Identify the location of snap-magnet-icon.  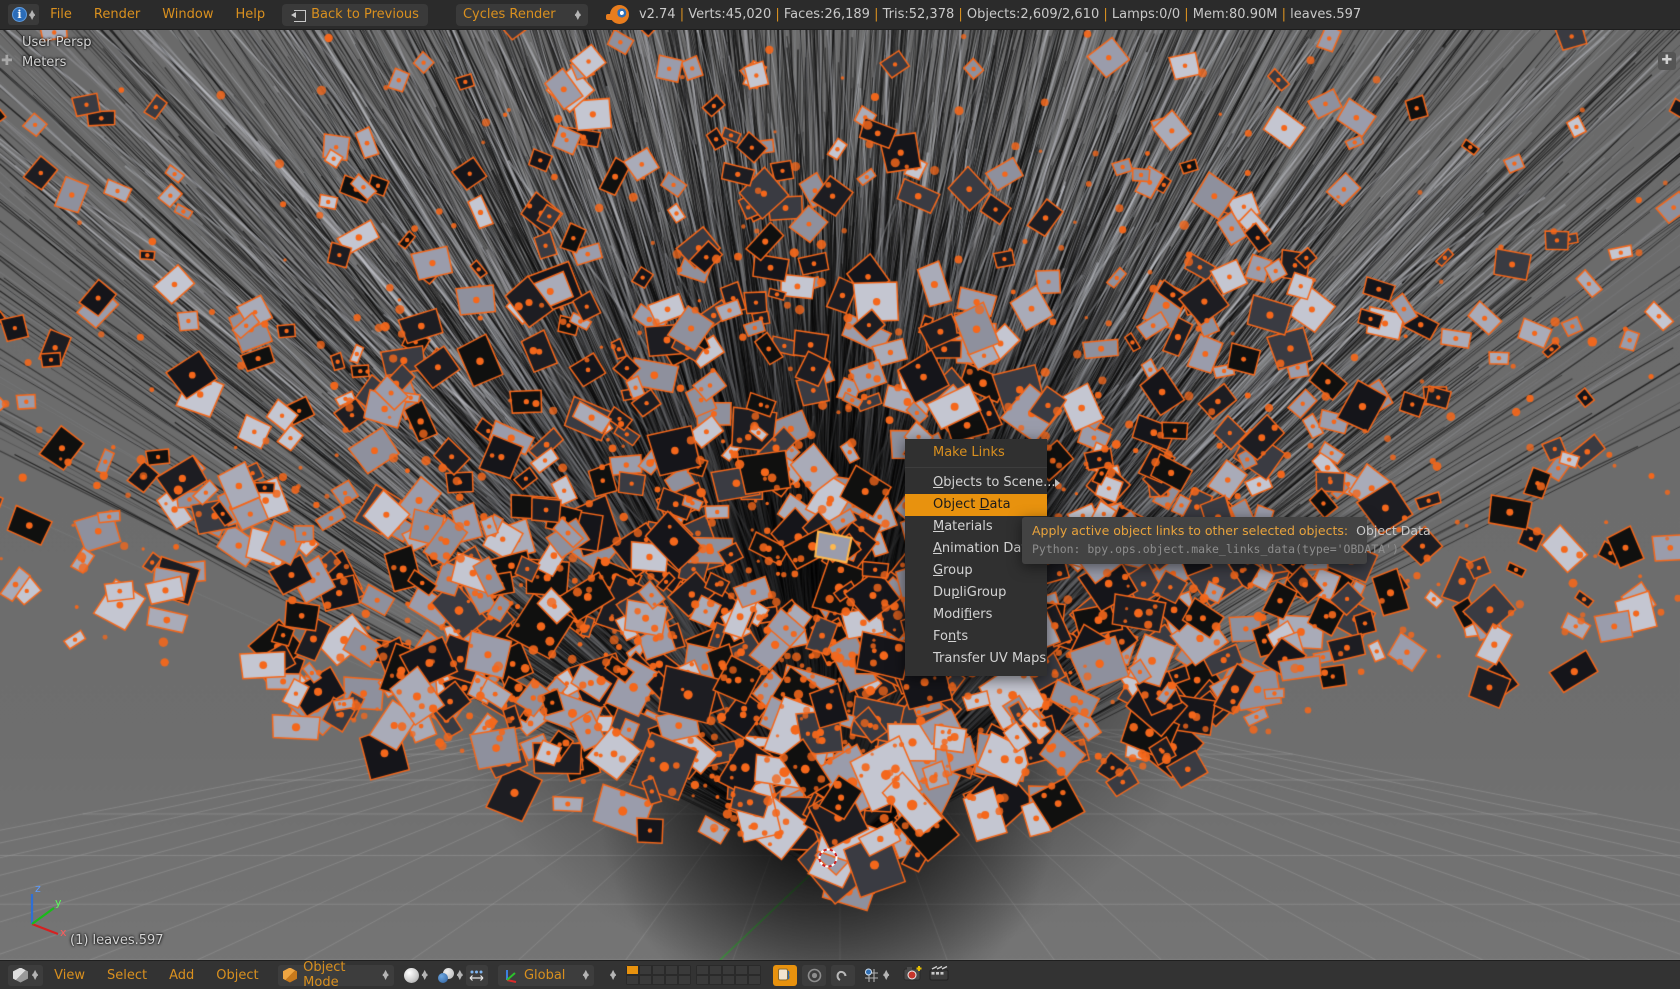
(843, 975).